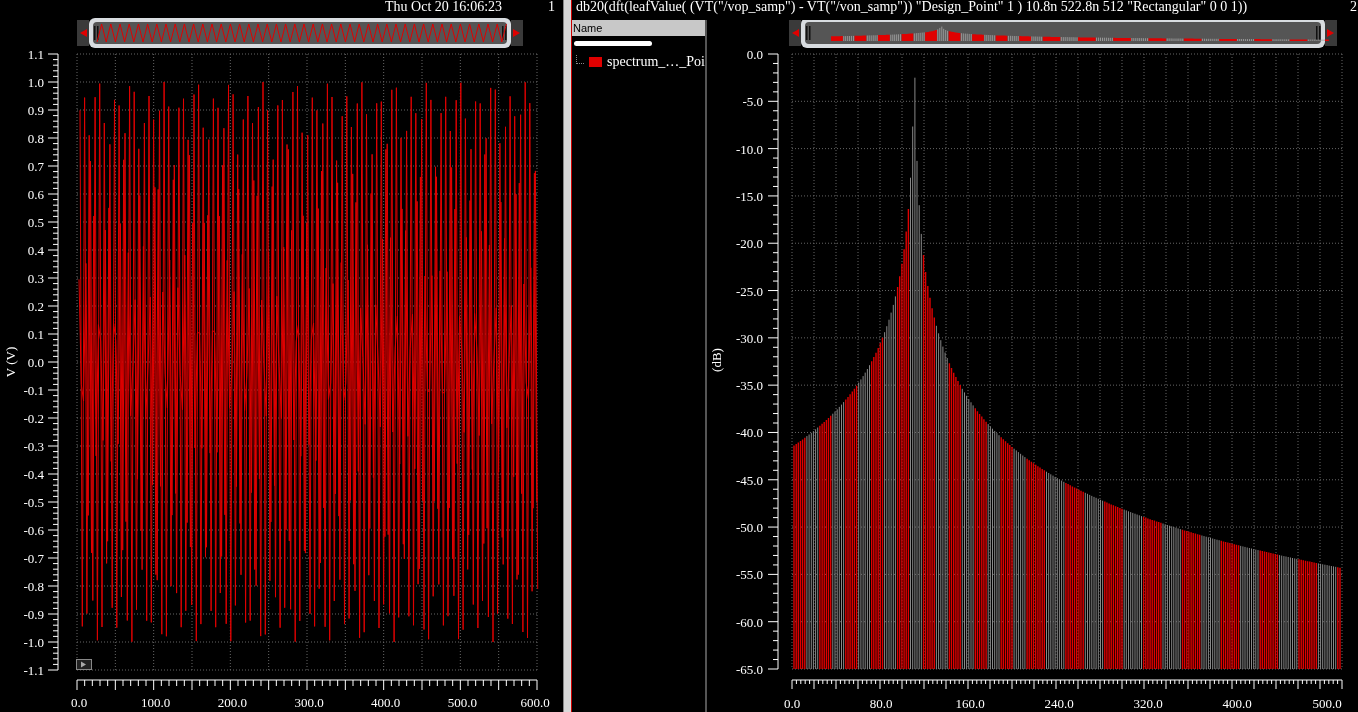 The width and height of the screenshot is (1358, 712). What do you see at coordinates (35, 334) in the screenshot?
I see `tick-label: 0.1` at bounding box center [35, 334].